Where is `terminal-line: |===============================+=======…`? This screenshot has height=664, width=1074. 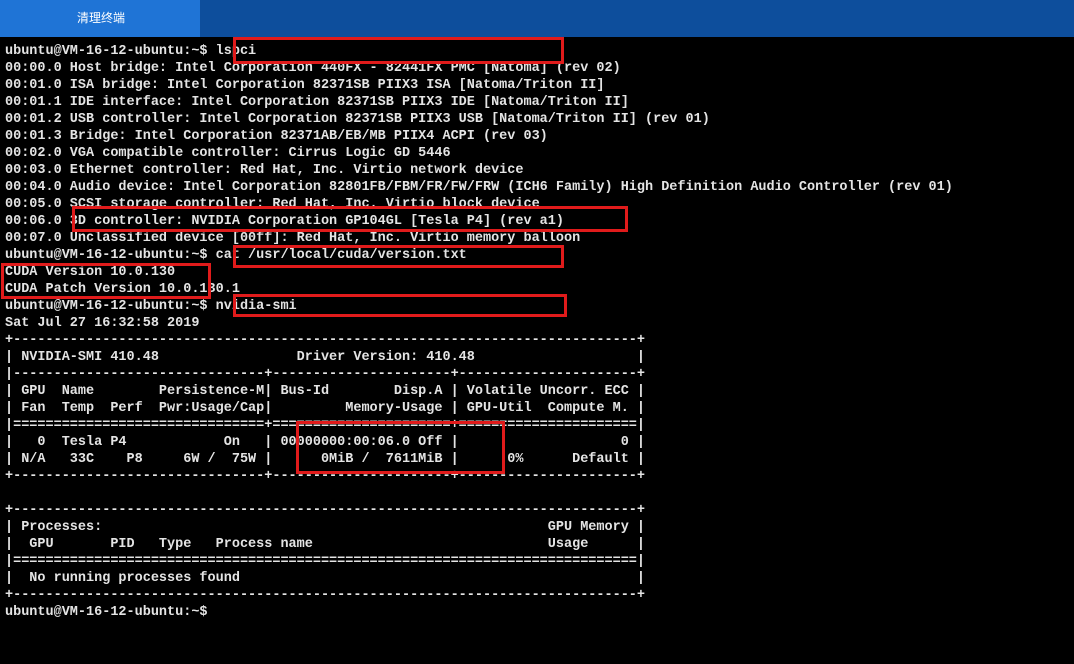 terminal-line: |===============================+=======… is located at coordinates (325, 425).